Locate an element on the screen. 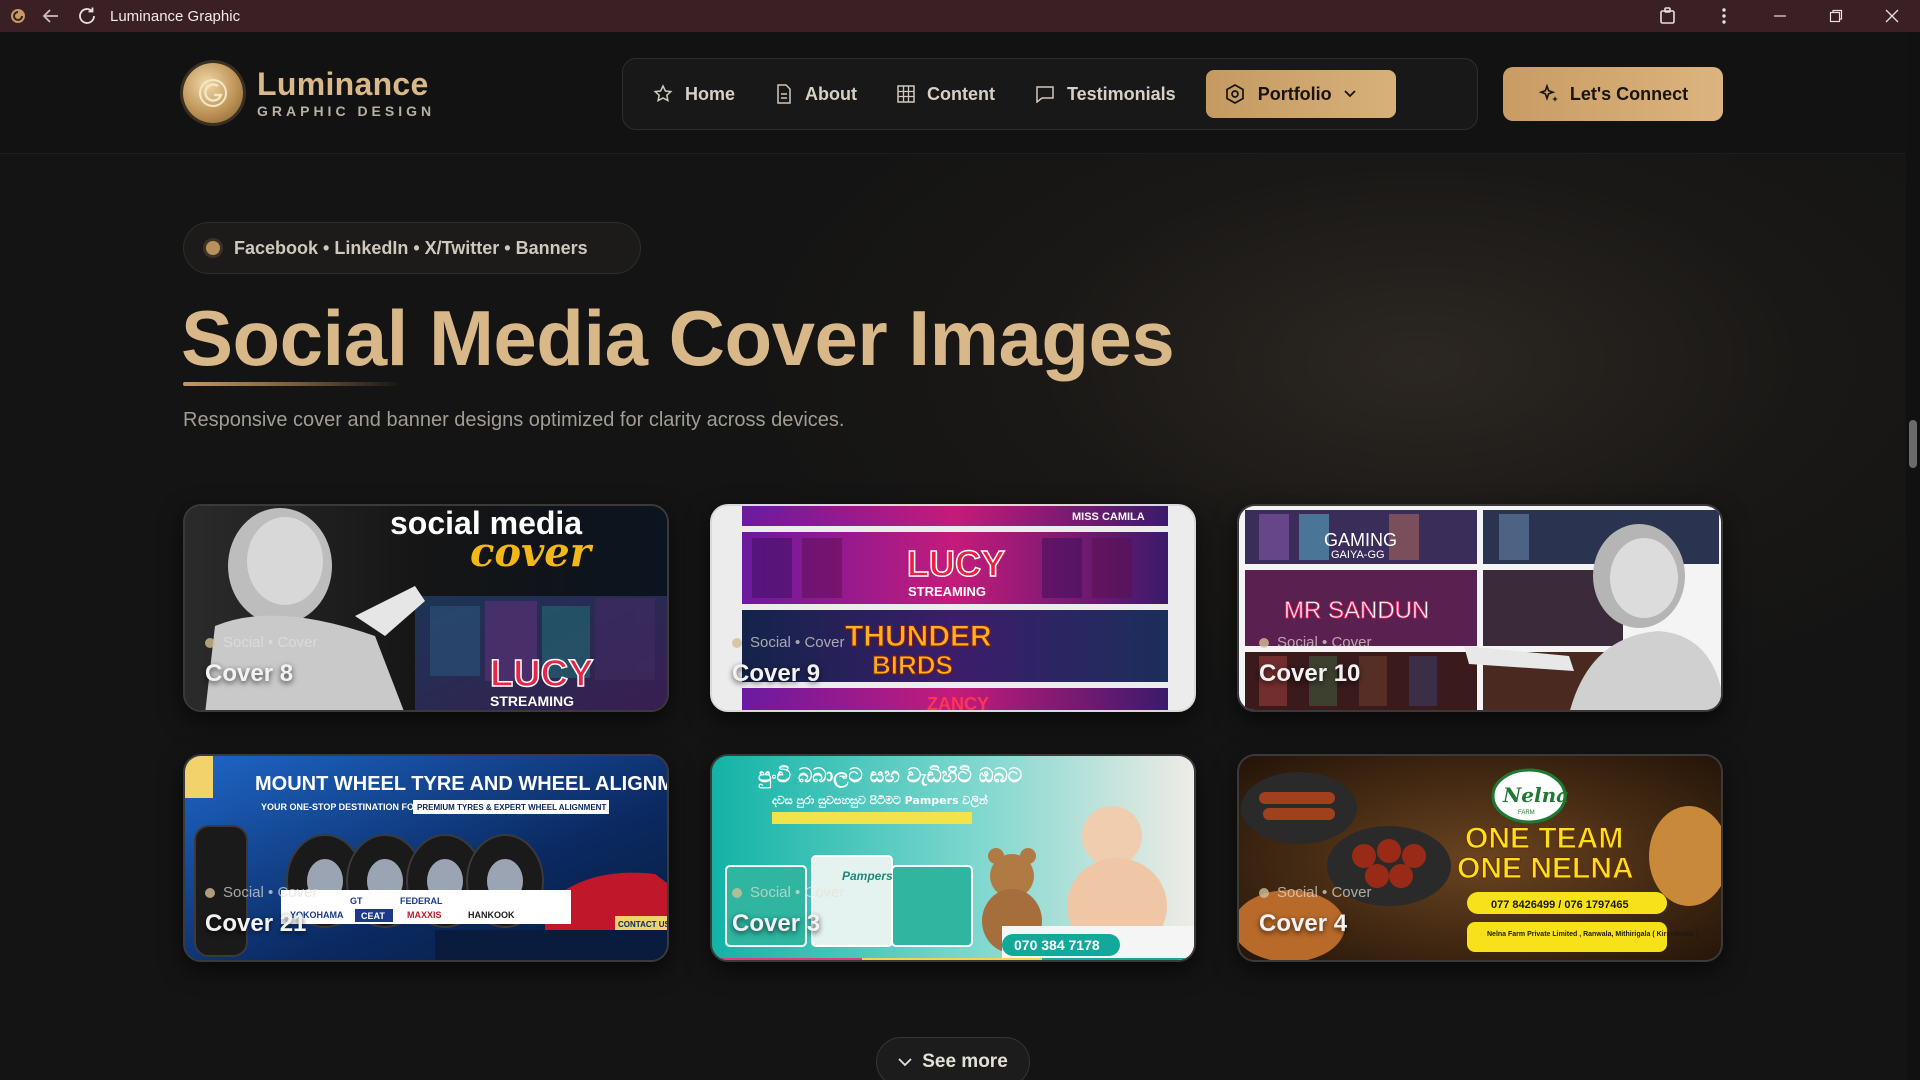 The width and height of the screenshot is (1920, 1080). svg-text: cover is located at coordinates (532, 552).